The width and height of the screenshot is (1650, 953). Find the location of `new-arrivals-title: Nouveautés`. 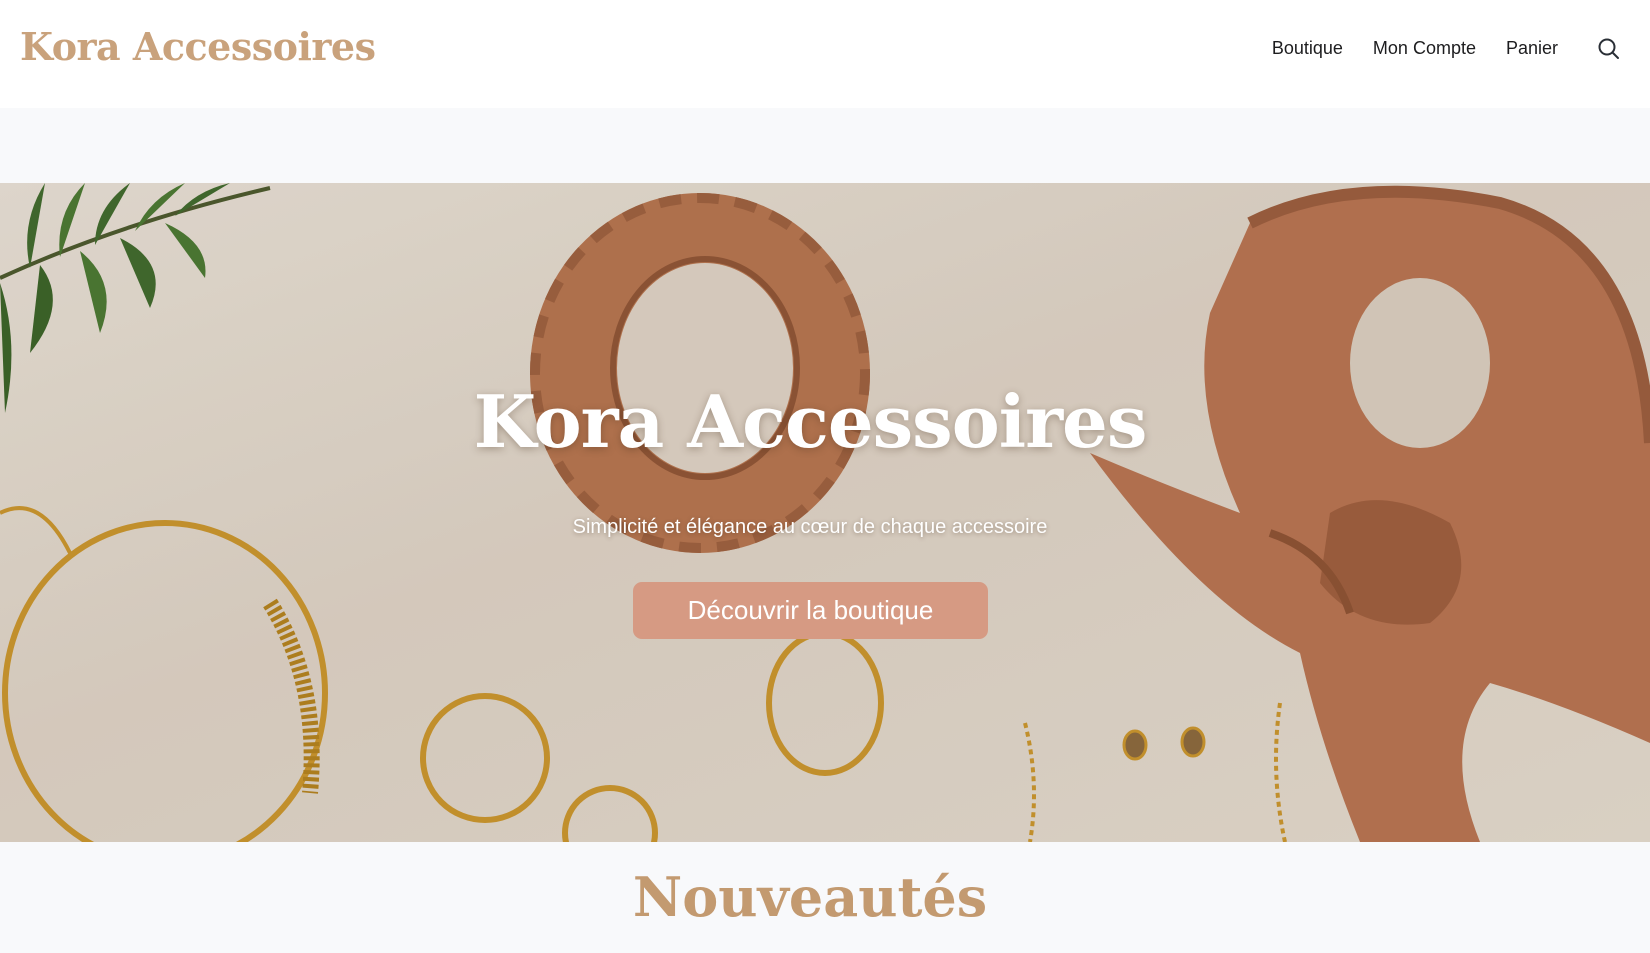

new-arrivals-title: Nouveautés is located at coordinates (810, 897).